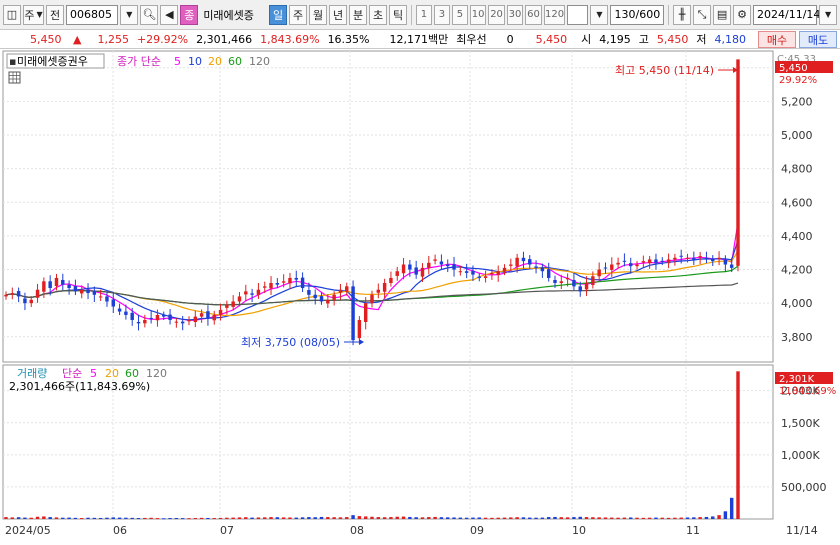 The image size is (840, 545). I want to click on prev-button: 전, so click(55, 14).